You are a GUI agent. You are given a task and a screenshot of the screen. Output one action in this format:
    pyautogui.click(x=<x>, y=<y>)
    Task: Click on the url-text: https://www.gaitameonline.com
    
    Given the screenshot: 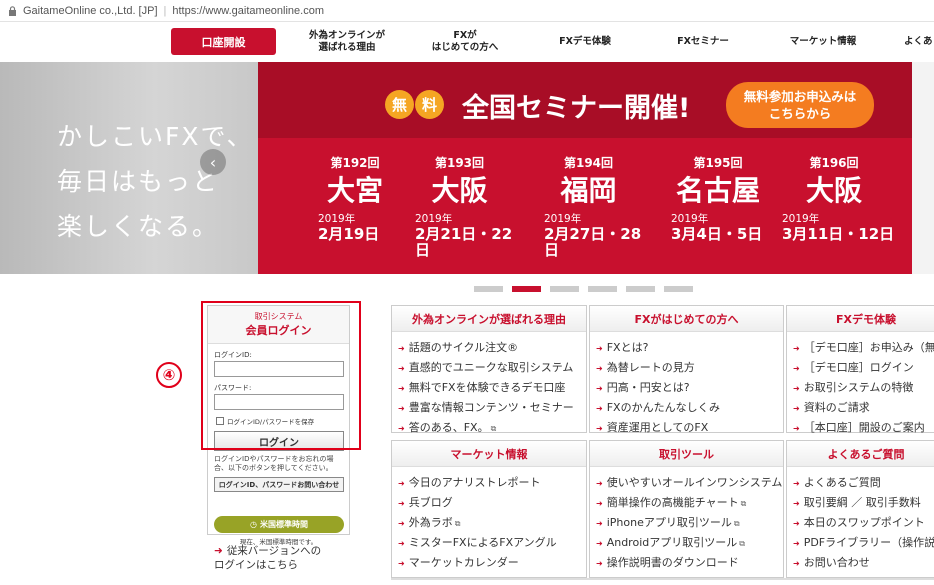 What is the action you would take?
    pyautogui.click(x=248, y=11)
    